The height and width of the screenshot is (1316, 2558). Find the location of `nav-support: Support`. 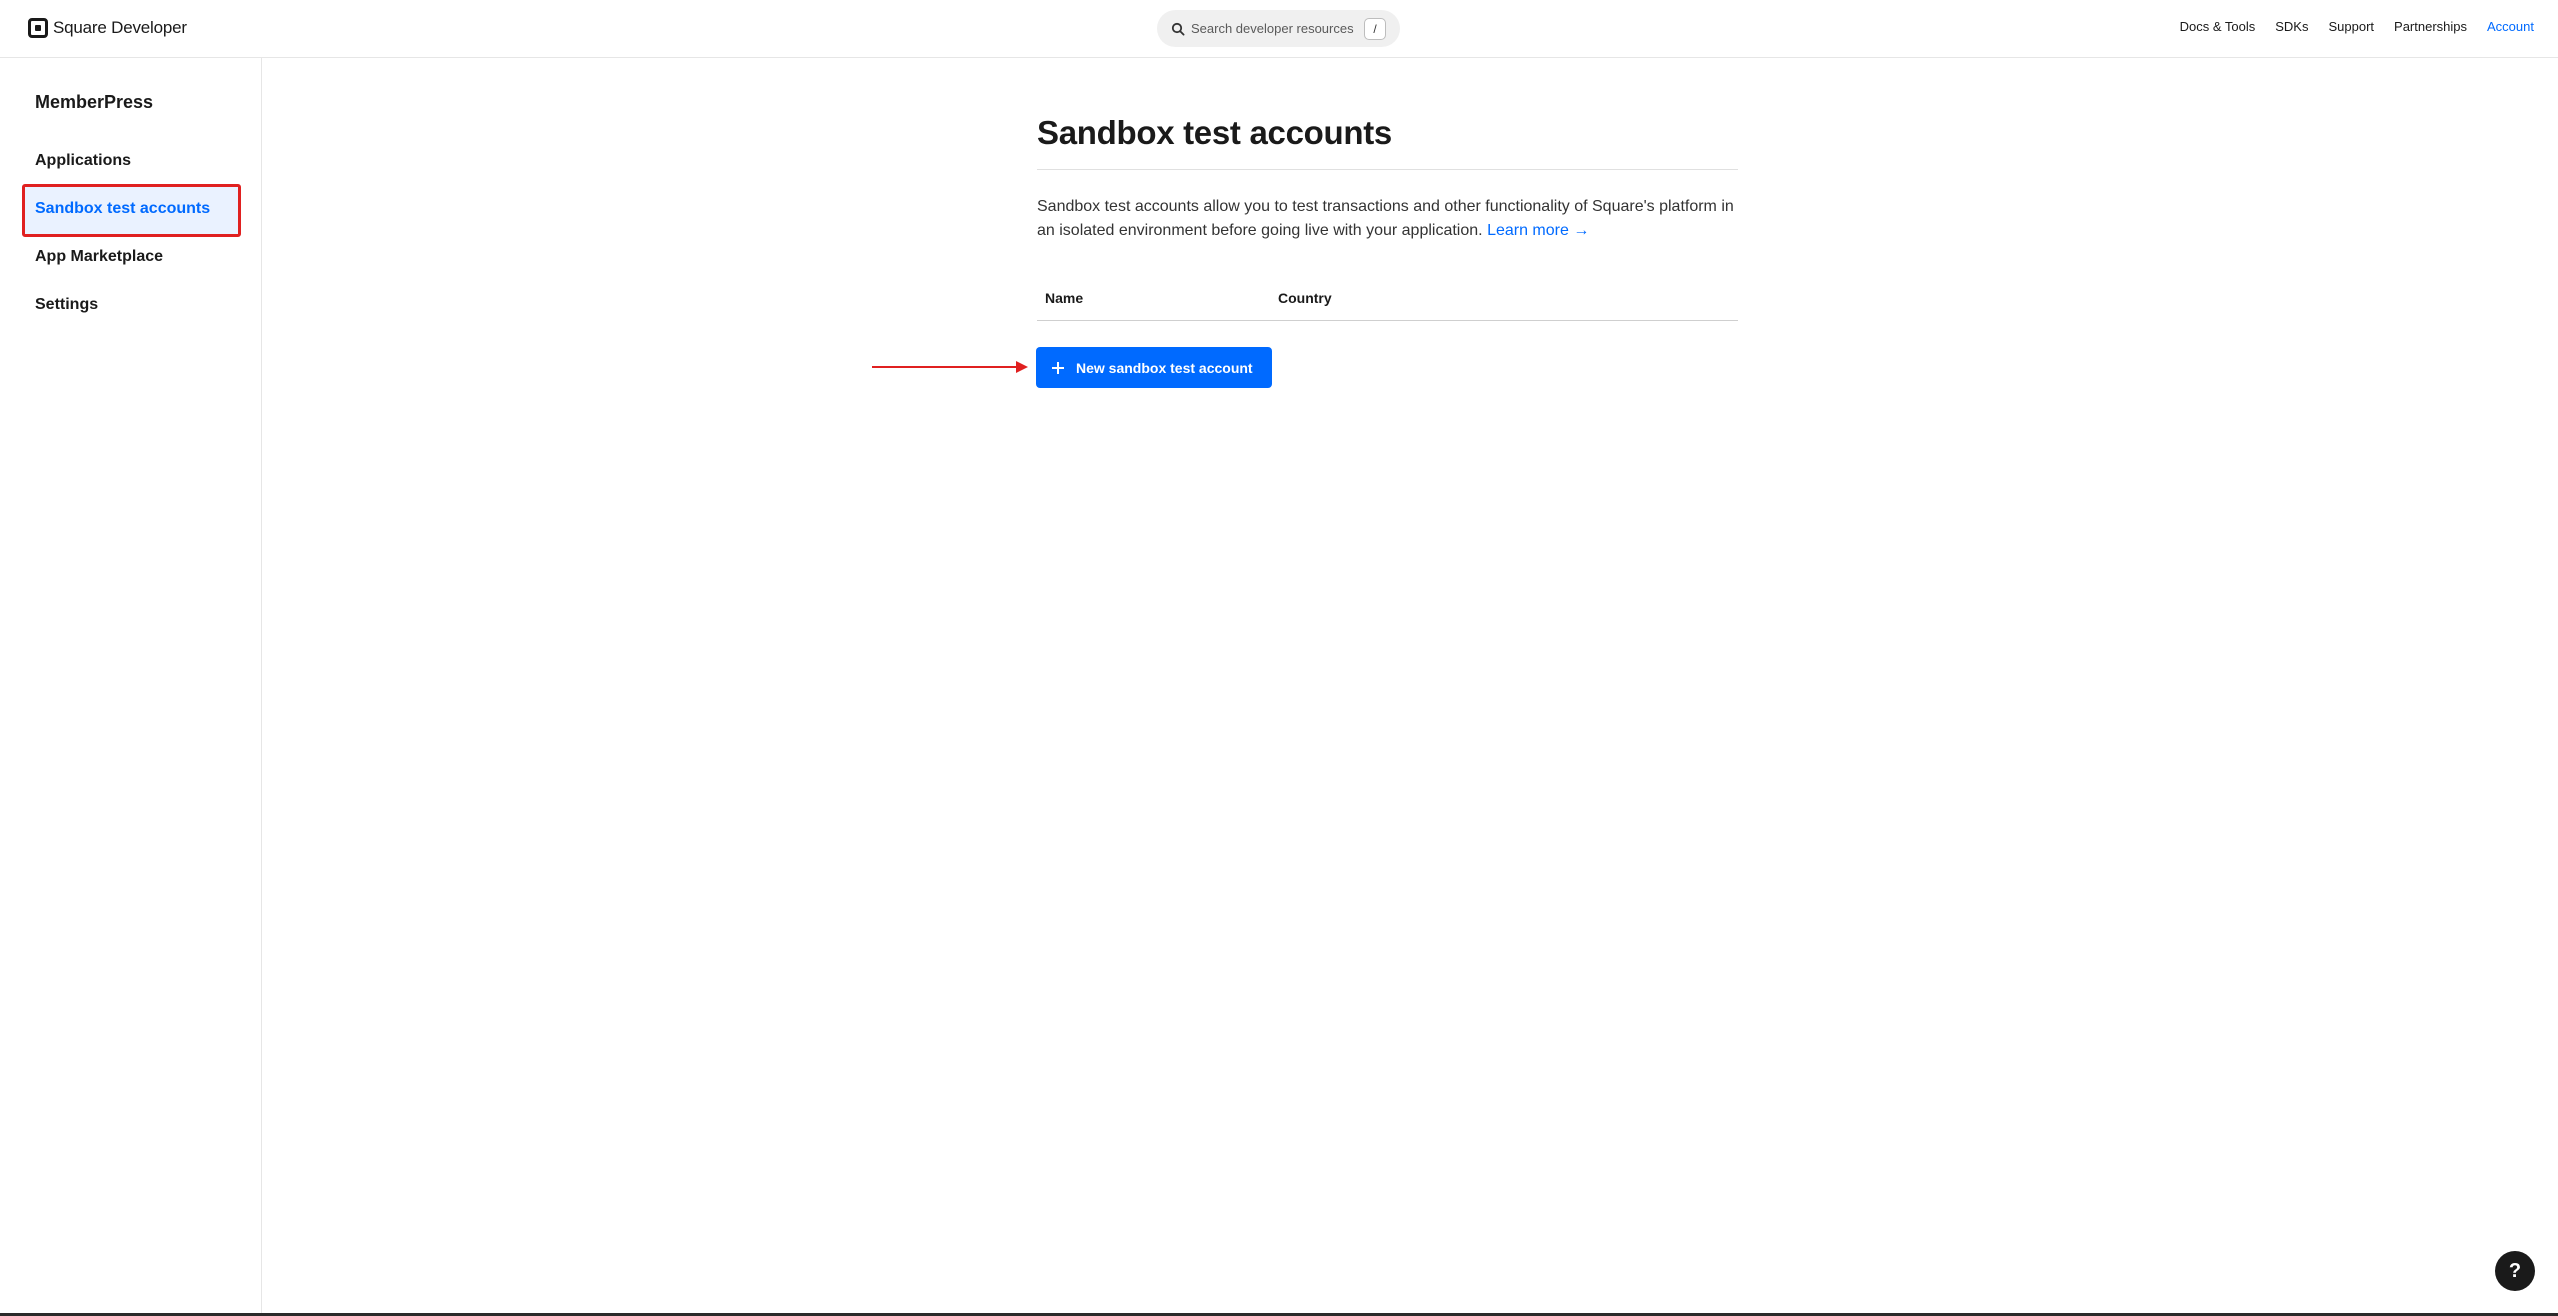

nav-support: Support is located at coordinates (2351, 26).